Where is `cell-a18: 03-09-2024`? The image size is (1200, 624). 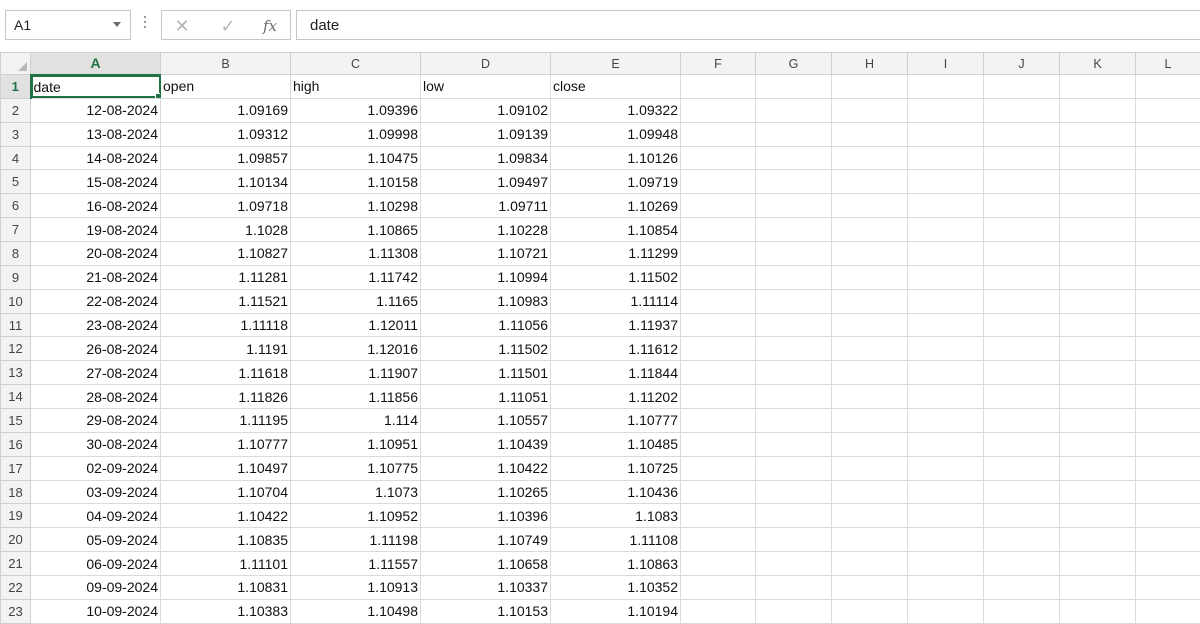
cell-a18: 03-09-2024 is located at coordinates (95, 492).